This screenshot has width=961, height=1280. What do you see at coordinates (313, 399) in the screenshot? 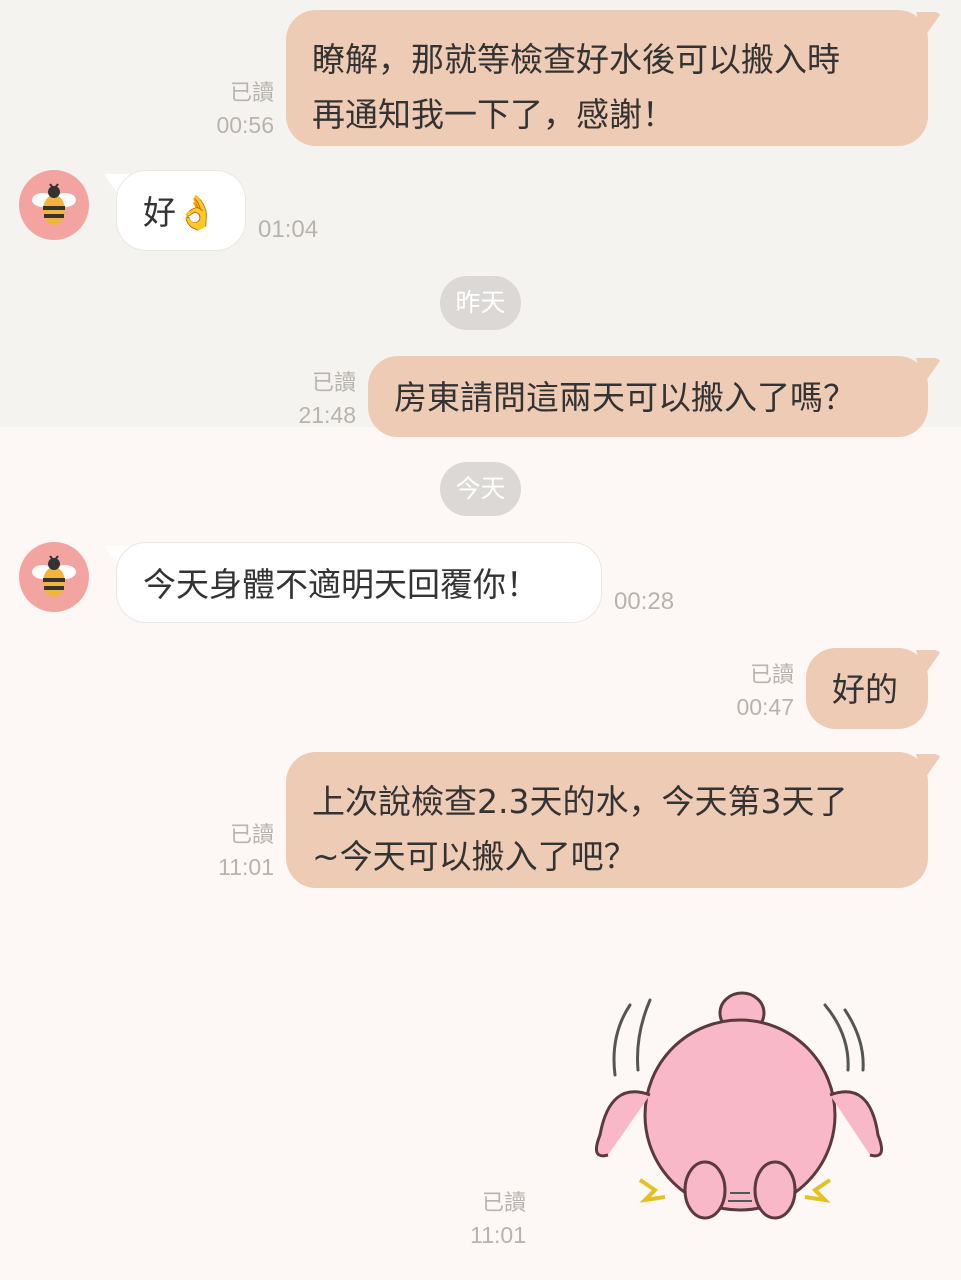
I see `message-meta: 已讀 21:48` at bounding box center [313, 399].